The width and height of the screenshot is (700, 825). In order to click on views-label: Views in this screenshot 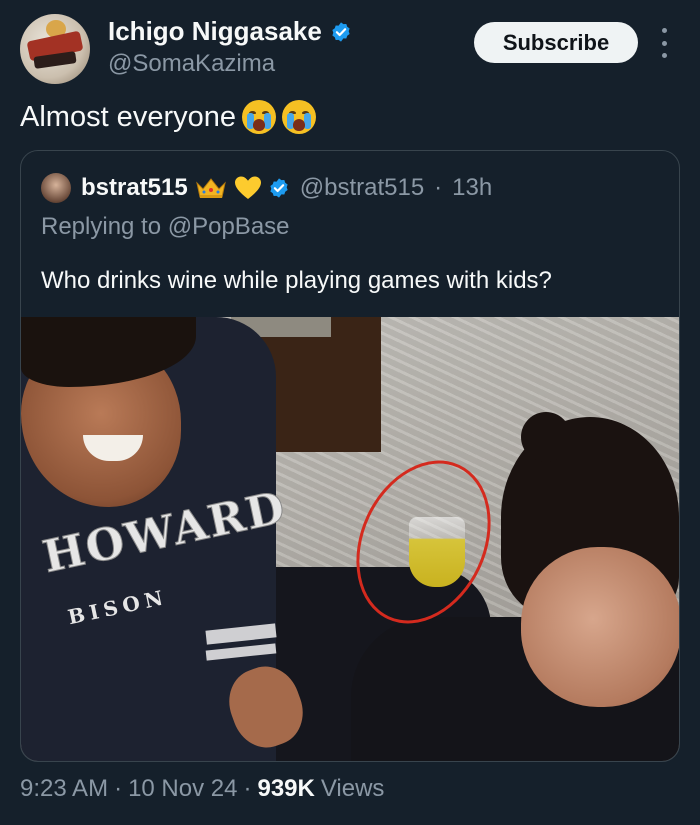, I will do `click(353, 789)`.